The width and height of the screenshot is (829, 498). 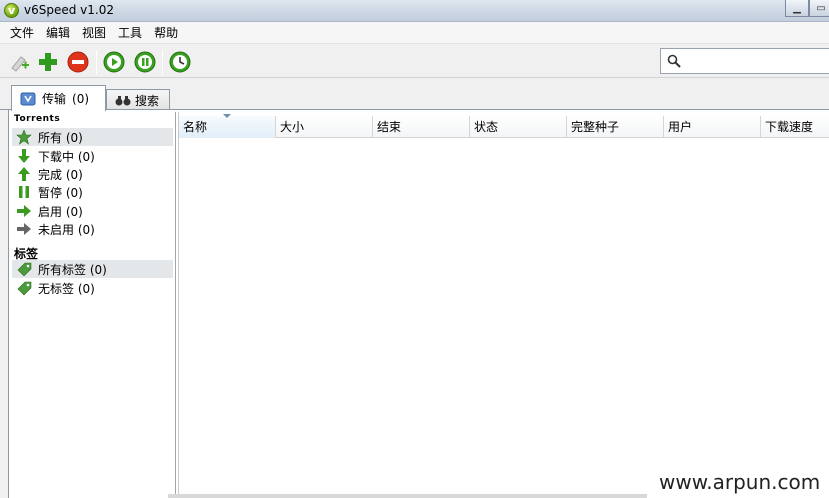 I want to click on sidebar-item-all: 所有 (0), so click(x=92, y=137).